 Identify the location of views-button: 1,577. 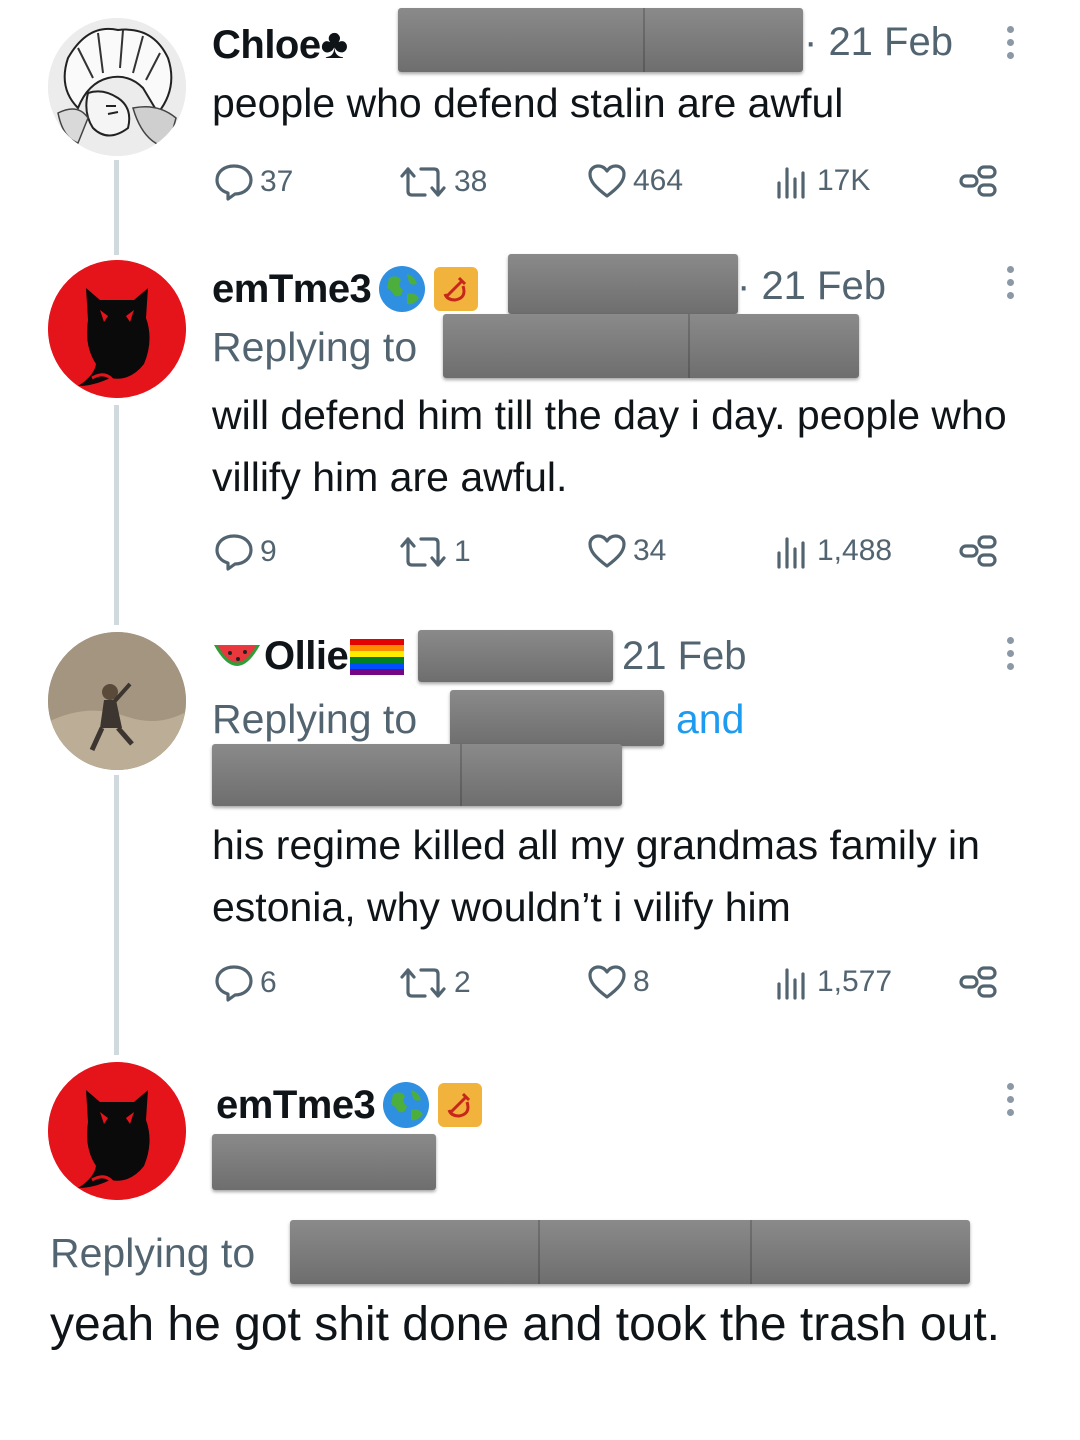
(833, 982).